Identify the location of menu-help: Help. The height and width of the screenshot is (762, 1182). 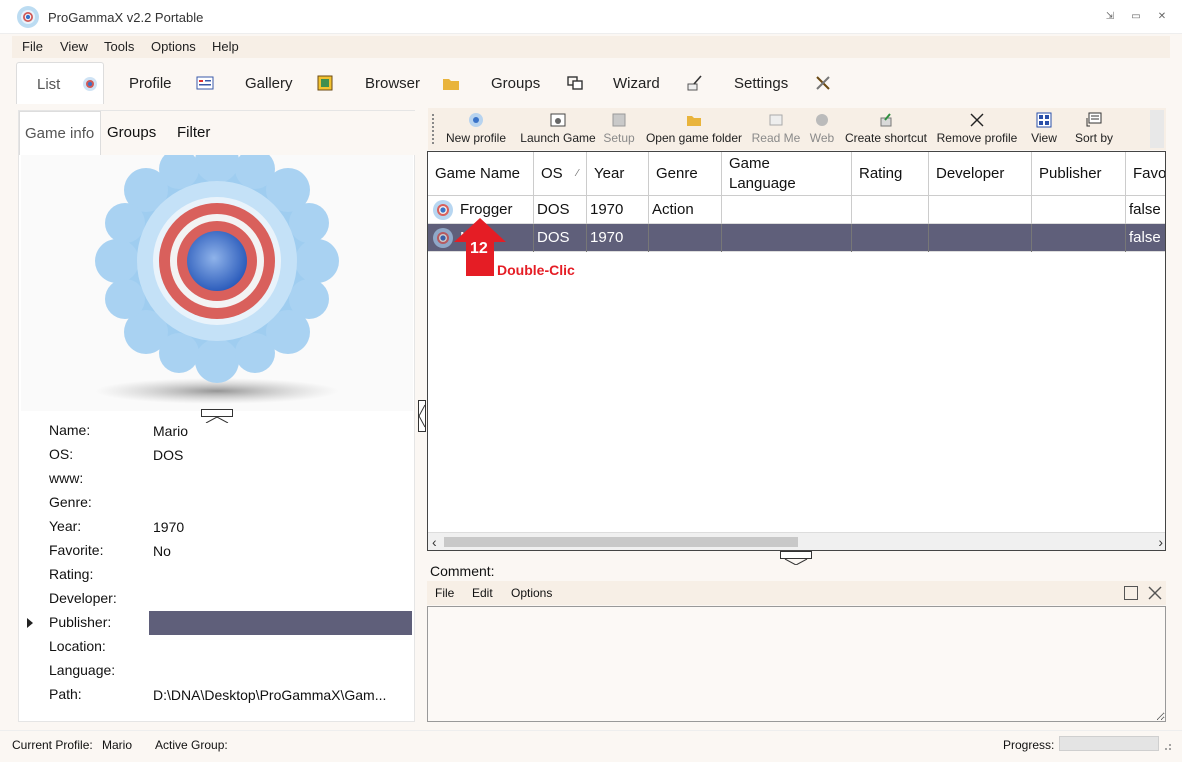
(225, 46).